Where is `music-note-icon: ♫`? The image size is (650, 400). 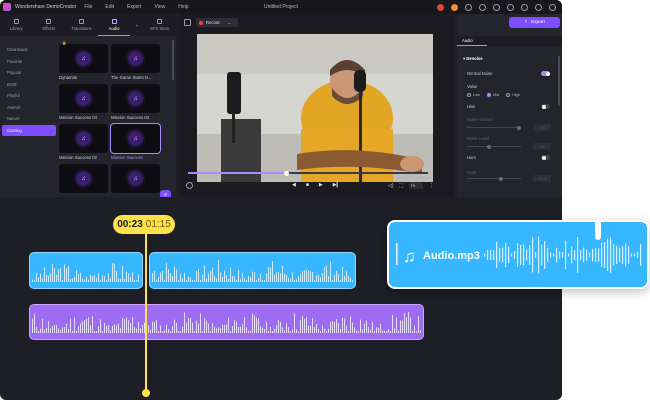
music-note-icon: ♫ is located at coordinates (135, 98).